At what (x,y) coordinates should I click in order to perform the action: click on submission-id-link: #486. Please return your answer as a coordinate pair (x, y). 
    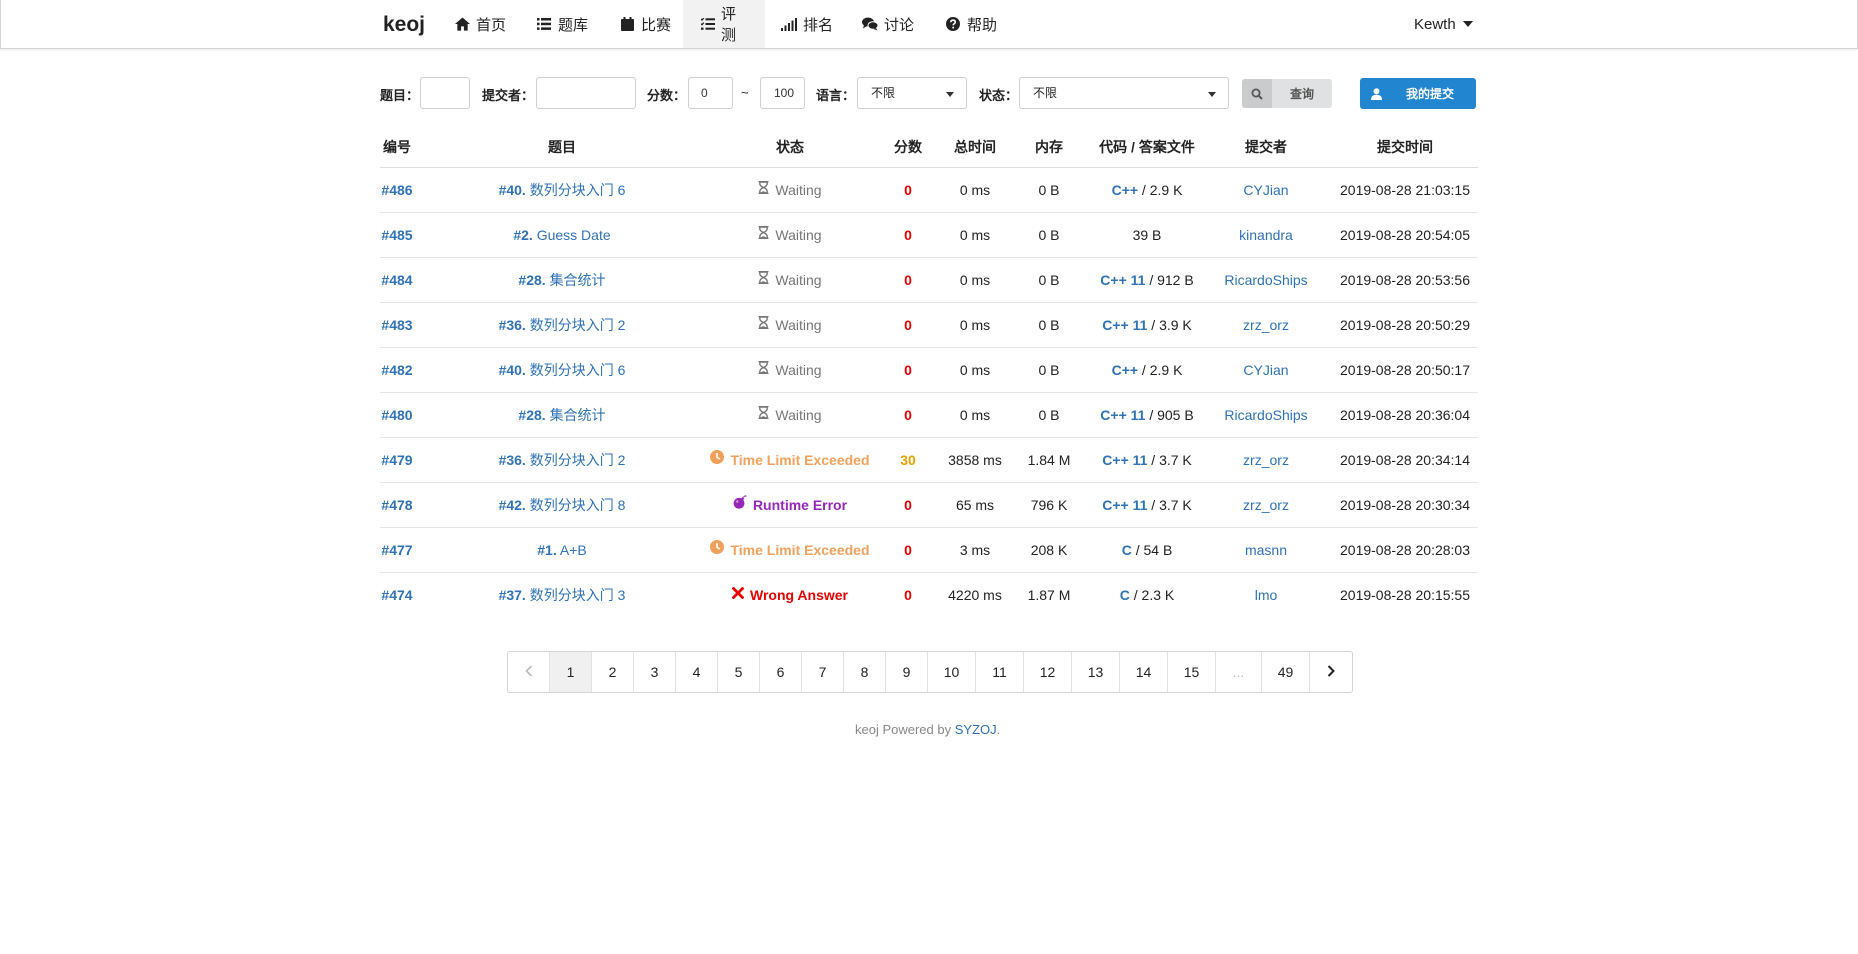
    Looking at the image, I should click on (397, 190).